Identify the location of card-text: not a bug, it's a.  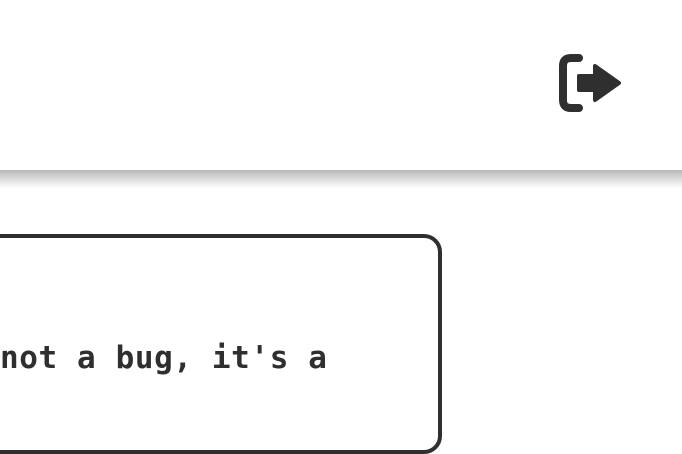
(164, 358).